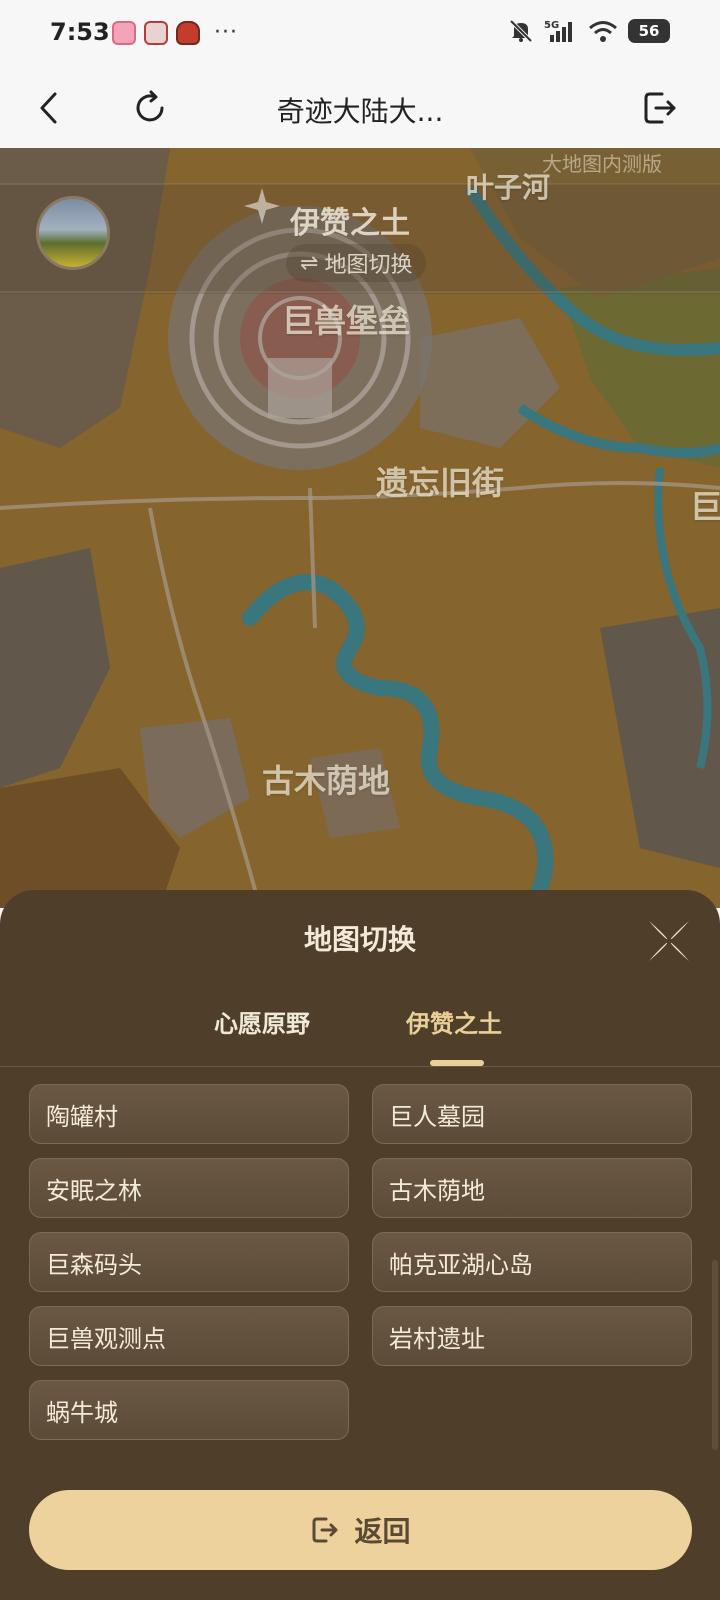 This screenshot has width=720, height=1600. Describe the element at coordinates (368, 265) in the screenshot. I see `map-switch-label: 地图切换` at that location.